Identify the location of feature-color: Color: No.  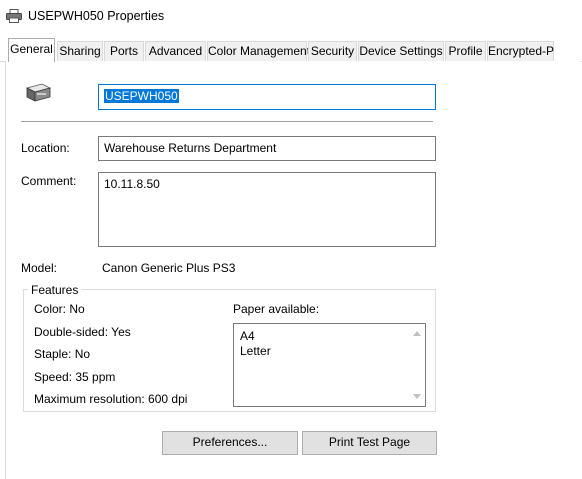
(59, 309).